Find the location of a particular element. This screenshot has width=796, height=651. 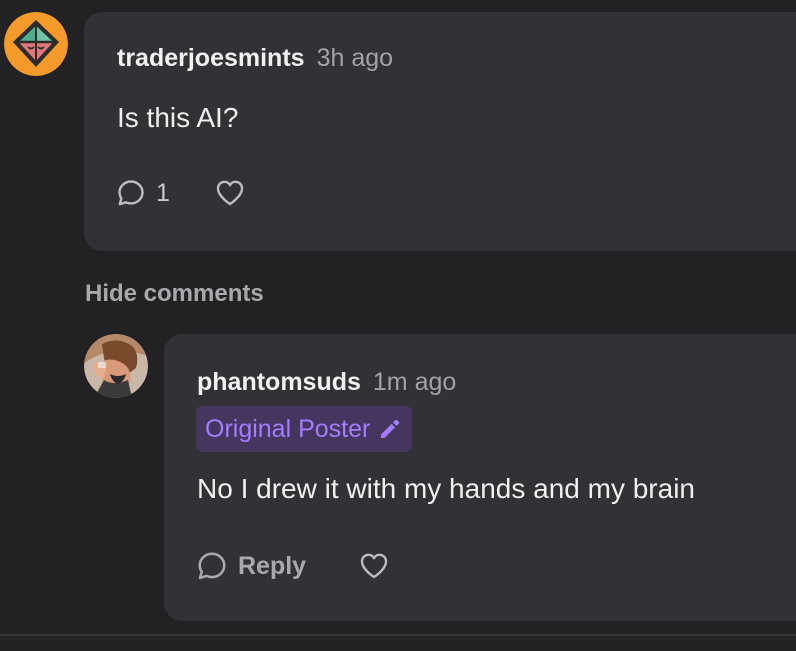

original-poster-label: Original Poster is located at coordinates (288, 428).